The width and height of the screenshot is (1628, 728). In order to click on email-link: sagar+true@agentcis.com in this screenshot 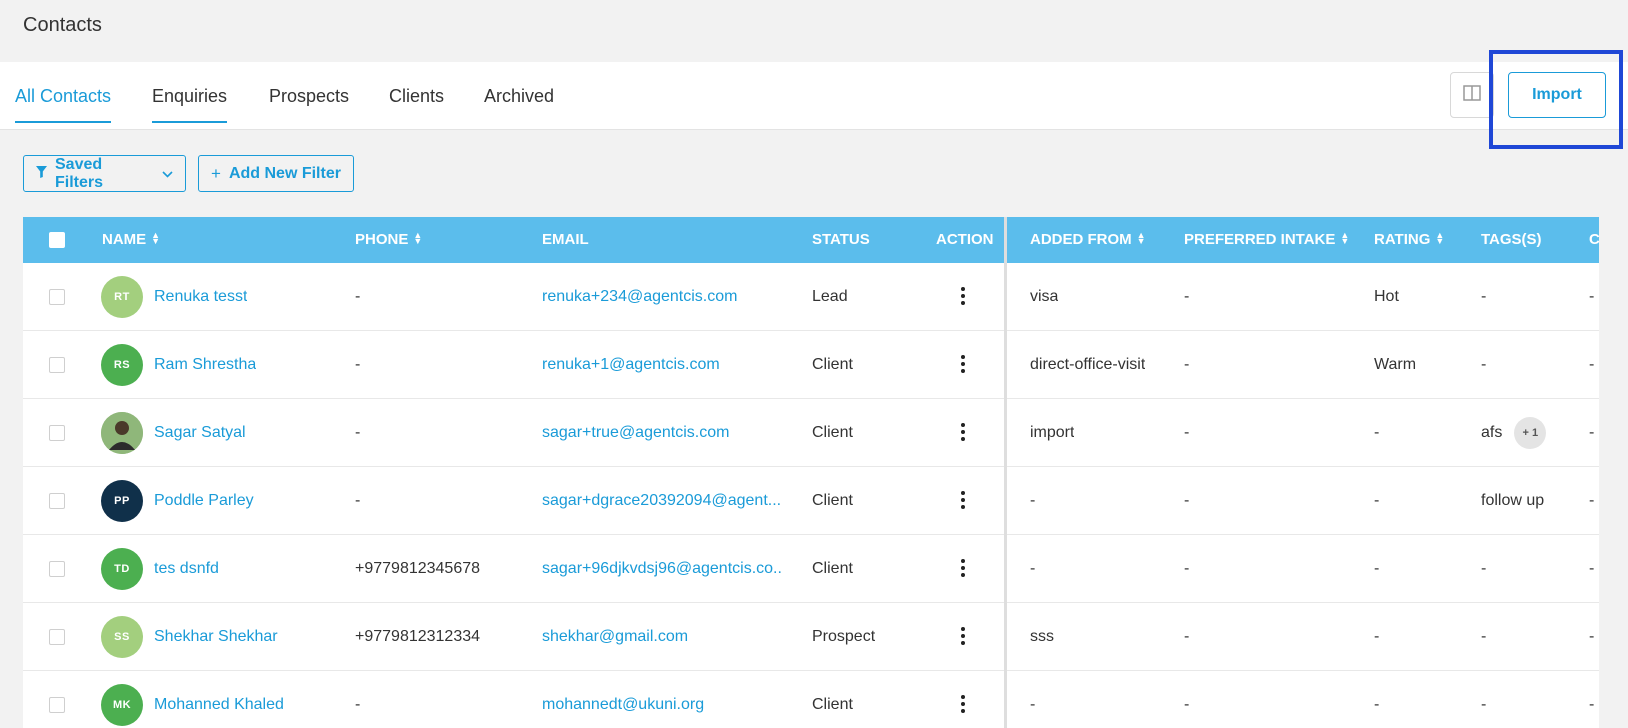, I will do `click(662, 433)`.